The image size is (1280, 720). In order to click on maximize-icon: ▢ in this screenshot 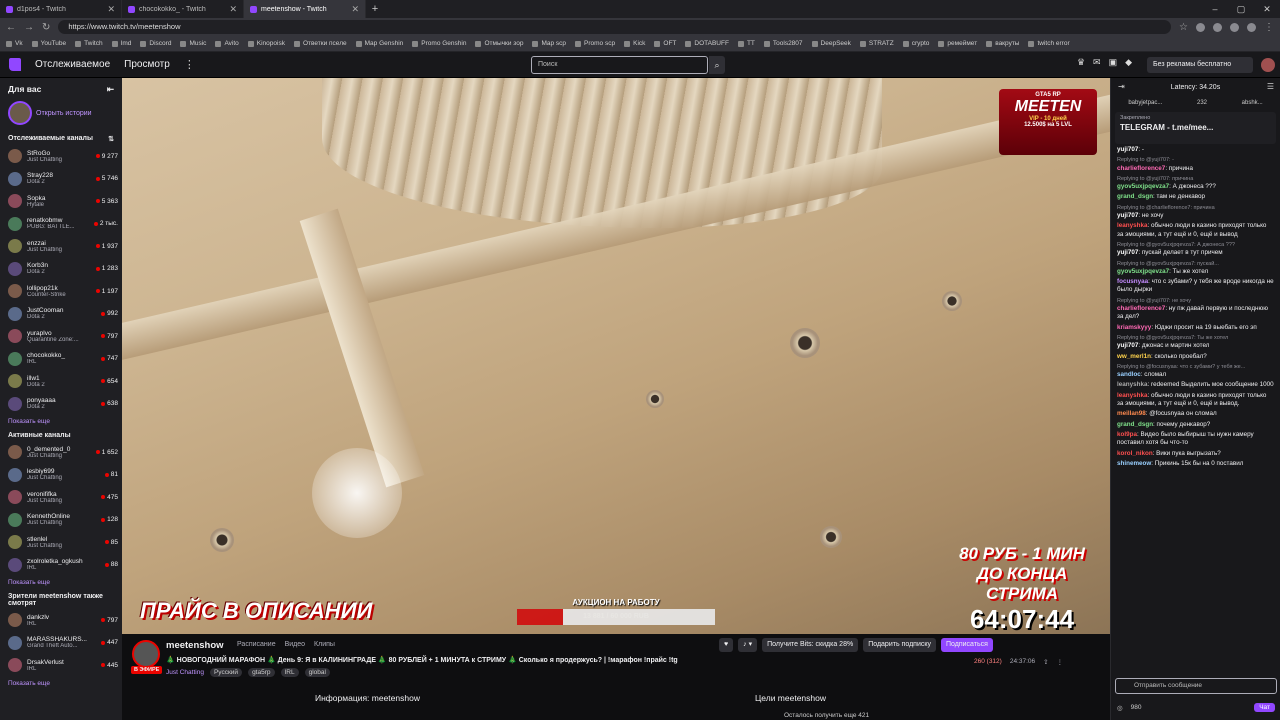, I will do `click(1241, 9)`.